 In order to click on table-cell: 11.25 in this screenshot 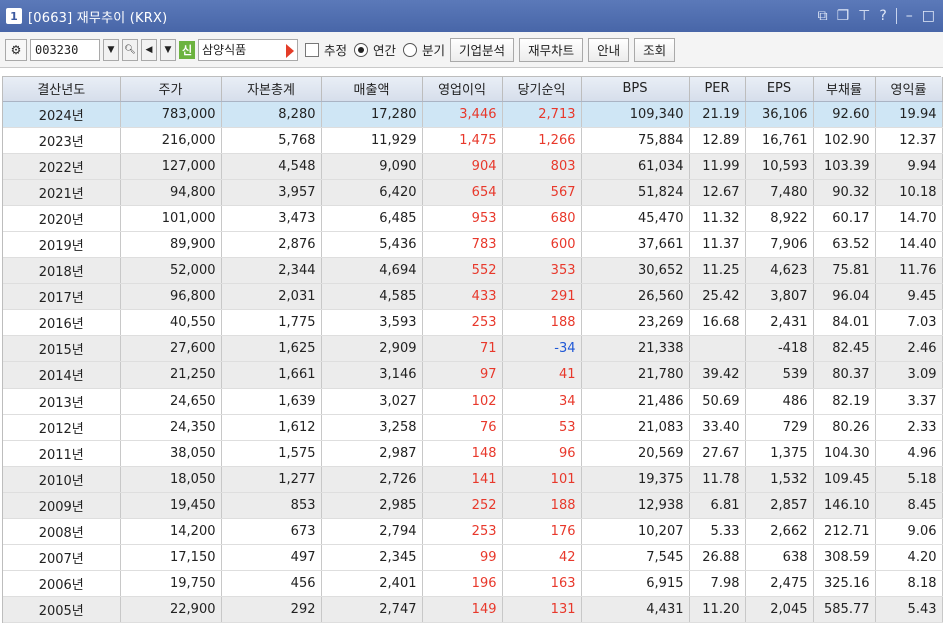, I will do `click(717, 271)`.